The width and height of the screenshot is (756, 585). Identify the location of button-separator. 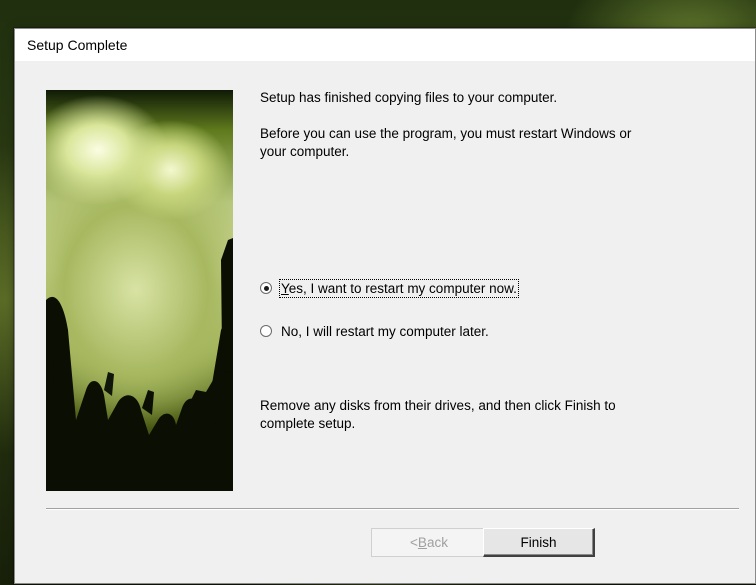
(392, 509).